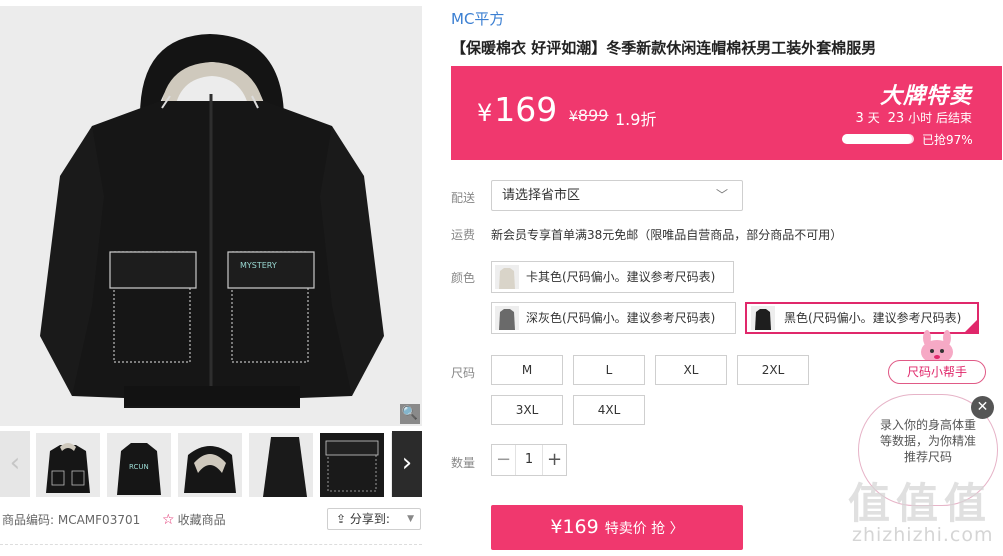 The image size is (1003, 556). I want to click on region-select-value: 请选择省市区, so click(541, 195).